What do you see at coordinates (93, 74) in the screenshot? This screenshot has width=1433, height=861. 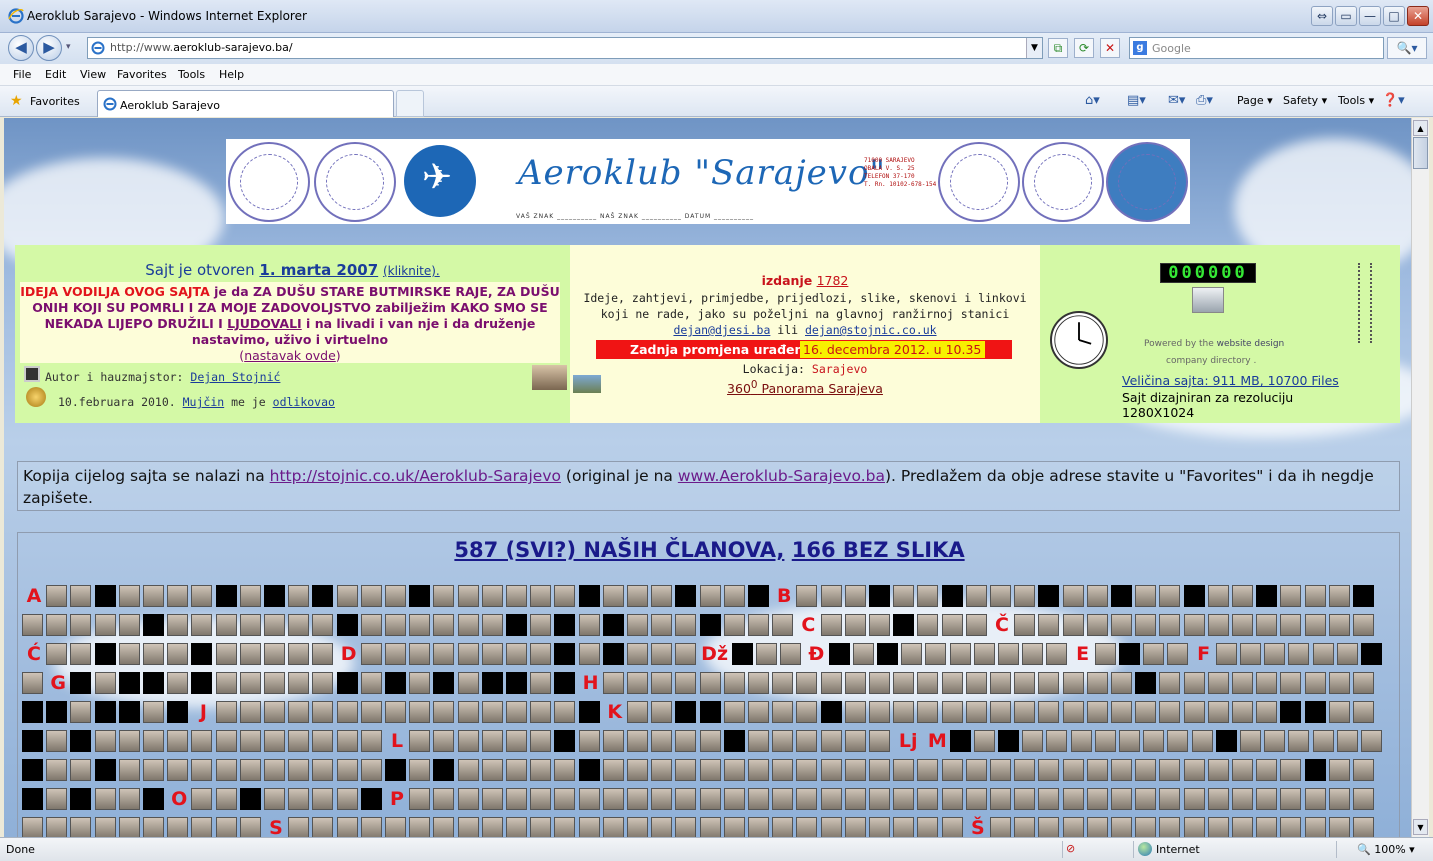 I see `menu-view: View` at bounding box center [93, 74].